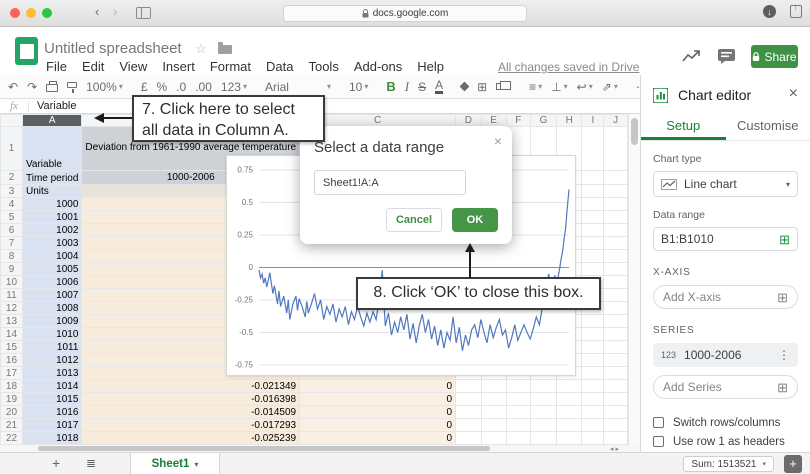 Image resolution: width=810 pixels, height=474 pixels. What do you see at coordinates (72, 87) in the screenshot?
I see `paint-format-icon` at bounding box center [72, 87].